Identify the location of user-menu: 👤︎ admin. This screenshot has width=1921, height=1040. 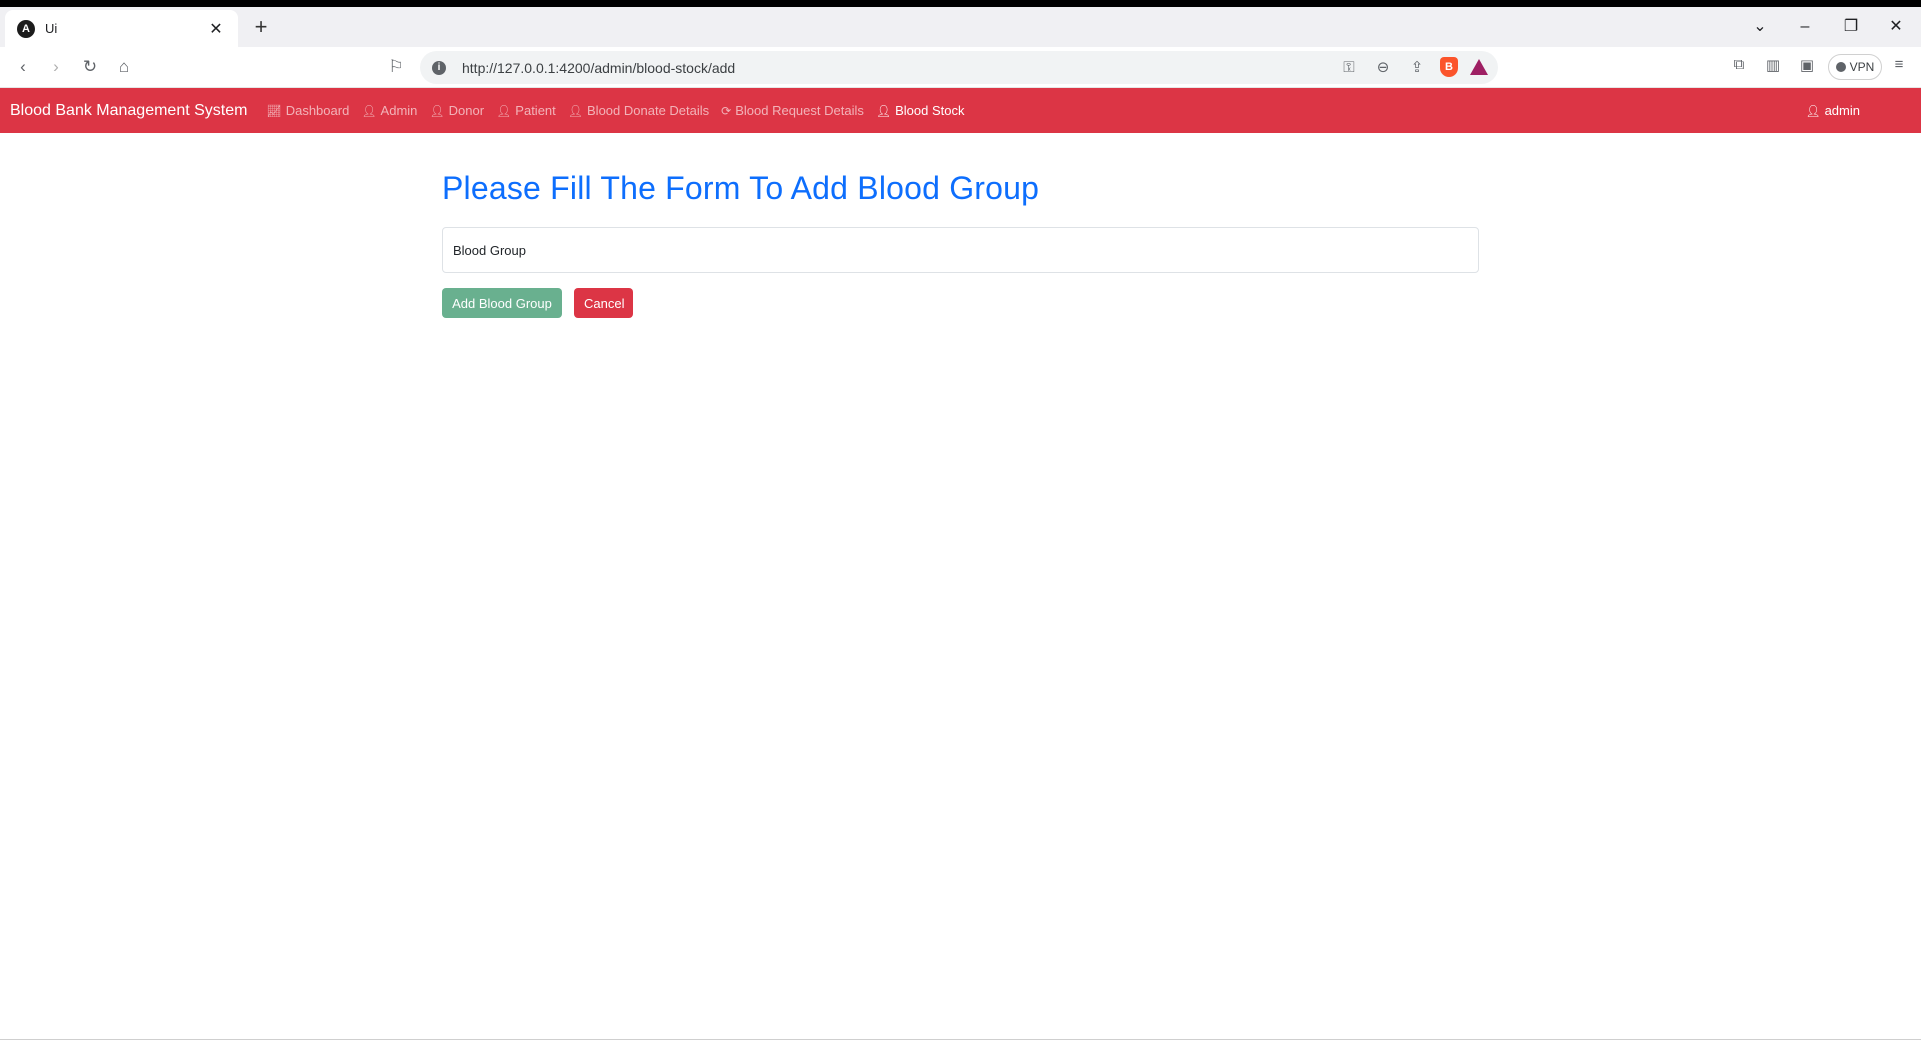
(1832, 110).